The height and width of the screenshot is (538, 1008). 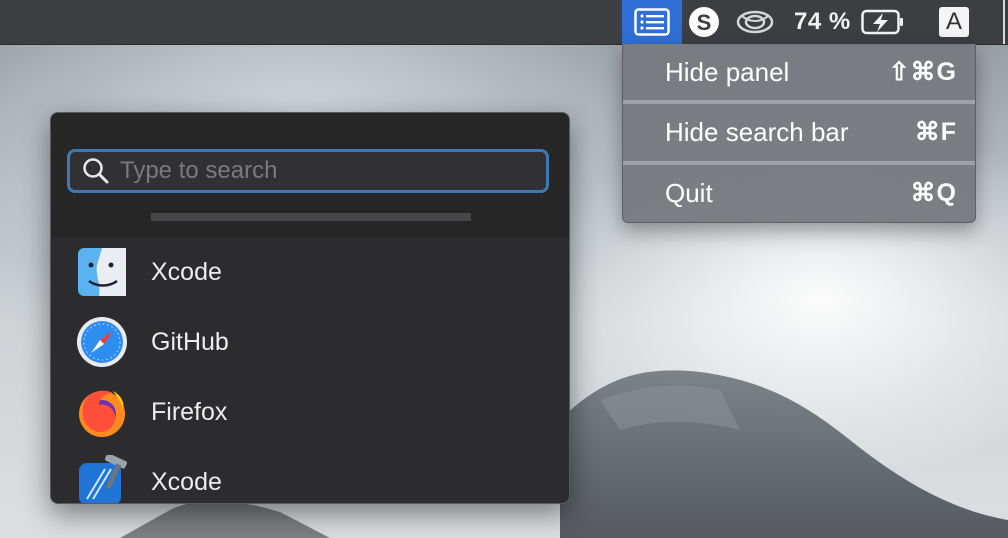 I want to click on skype-menu-extra: S, so click(x=704, y=22).